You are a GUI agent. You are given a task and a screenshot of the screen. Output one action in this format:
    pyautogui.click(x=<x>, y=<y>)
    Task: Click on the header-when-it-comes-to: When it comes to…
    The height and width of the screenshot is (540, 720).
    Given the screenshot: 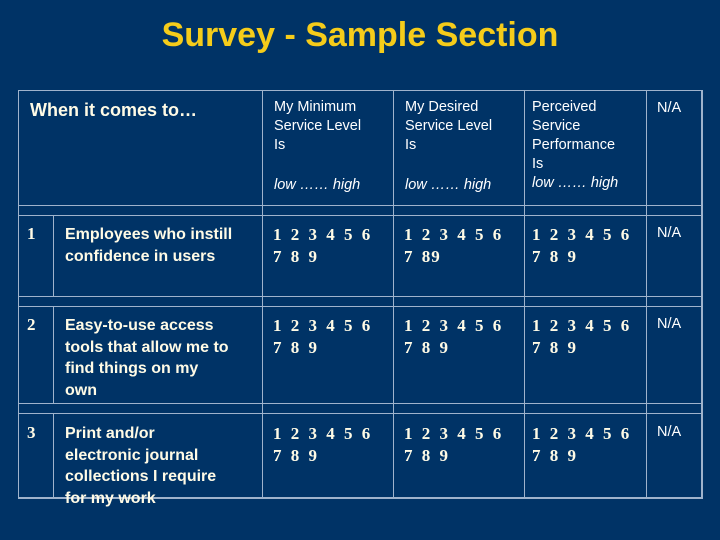 What is the action you would take?
    pyautogui.click(x=114, y=110)
    